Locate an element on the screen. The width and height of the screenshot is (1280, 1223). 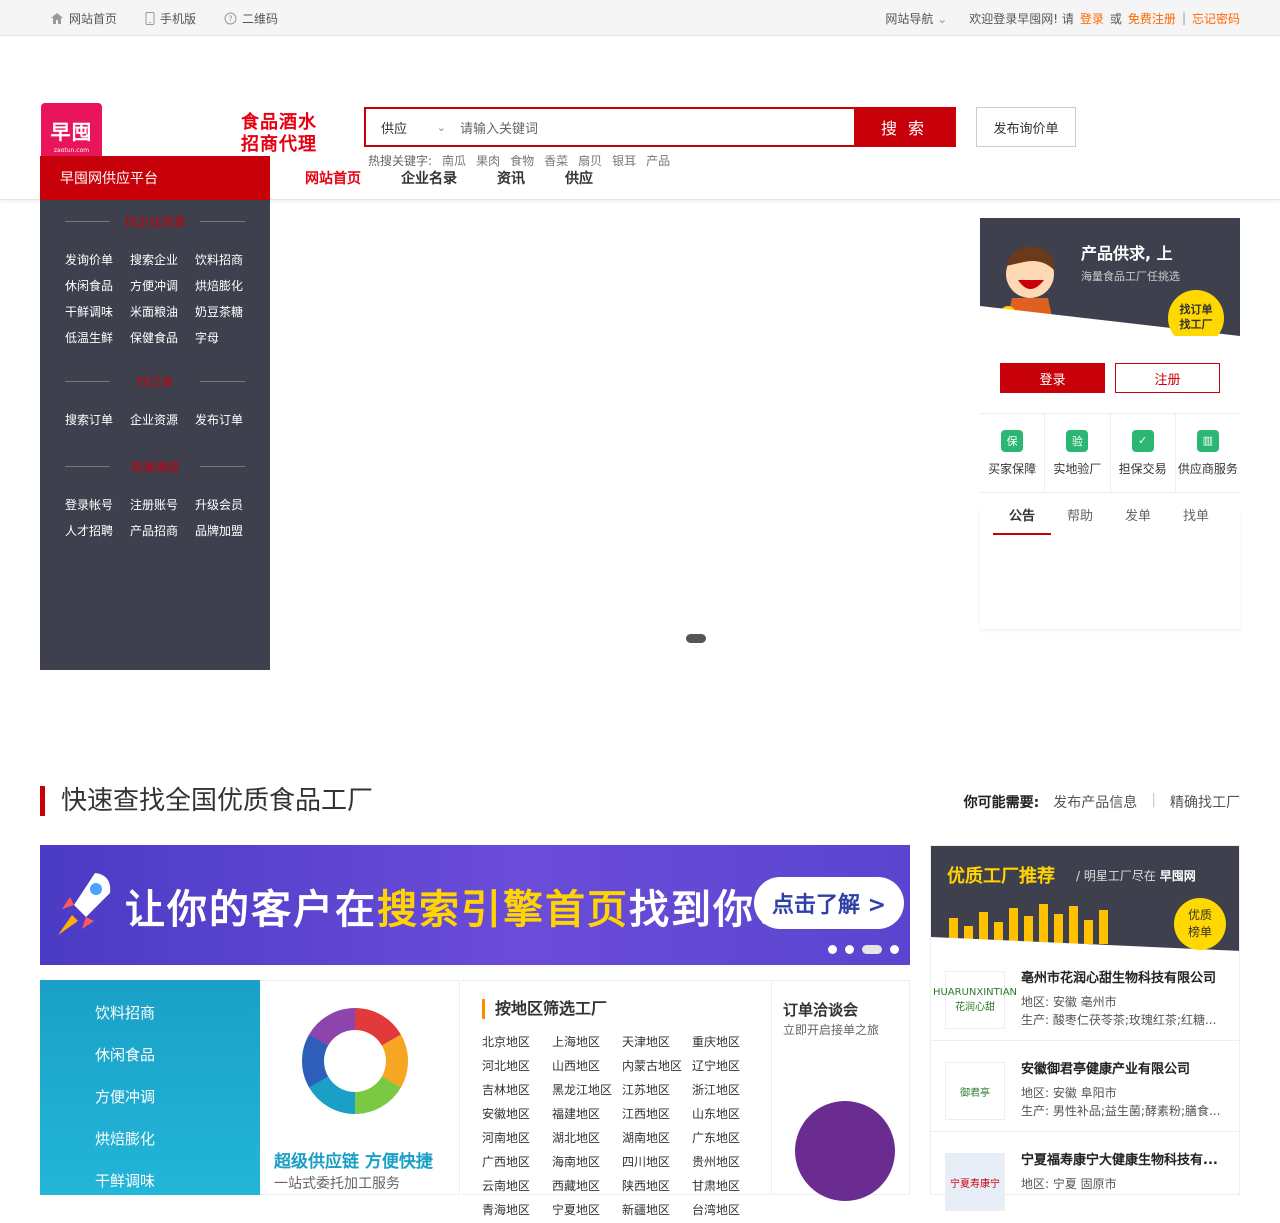
login-button: 登录 is located at coordinates (1052, 378).